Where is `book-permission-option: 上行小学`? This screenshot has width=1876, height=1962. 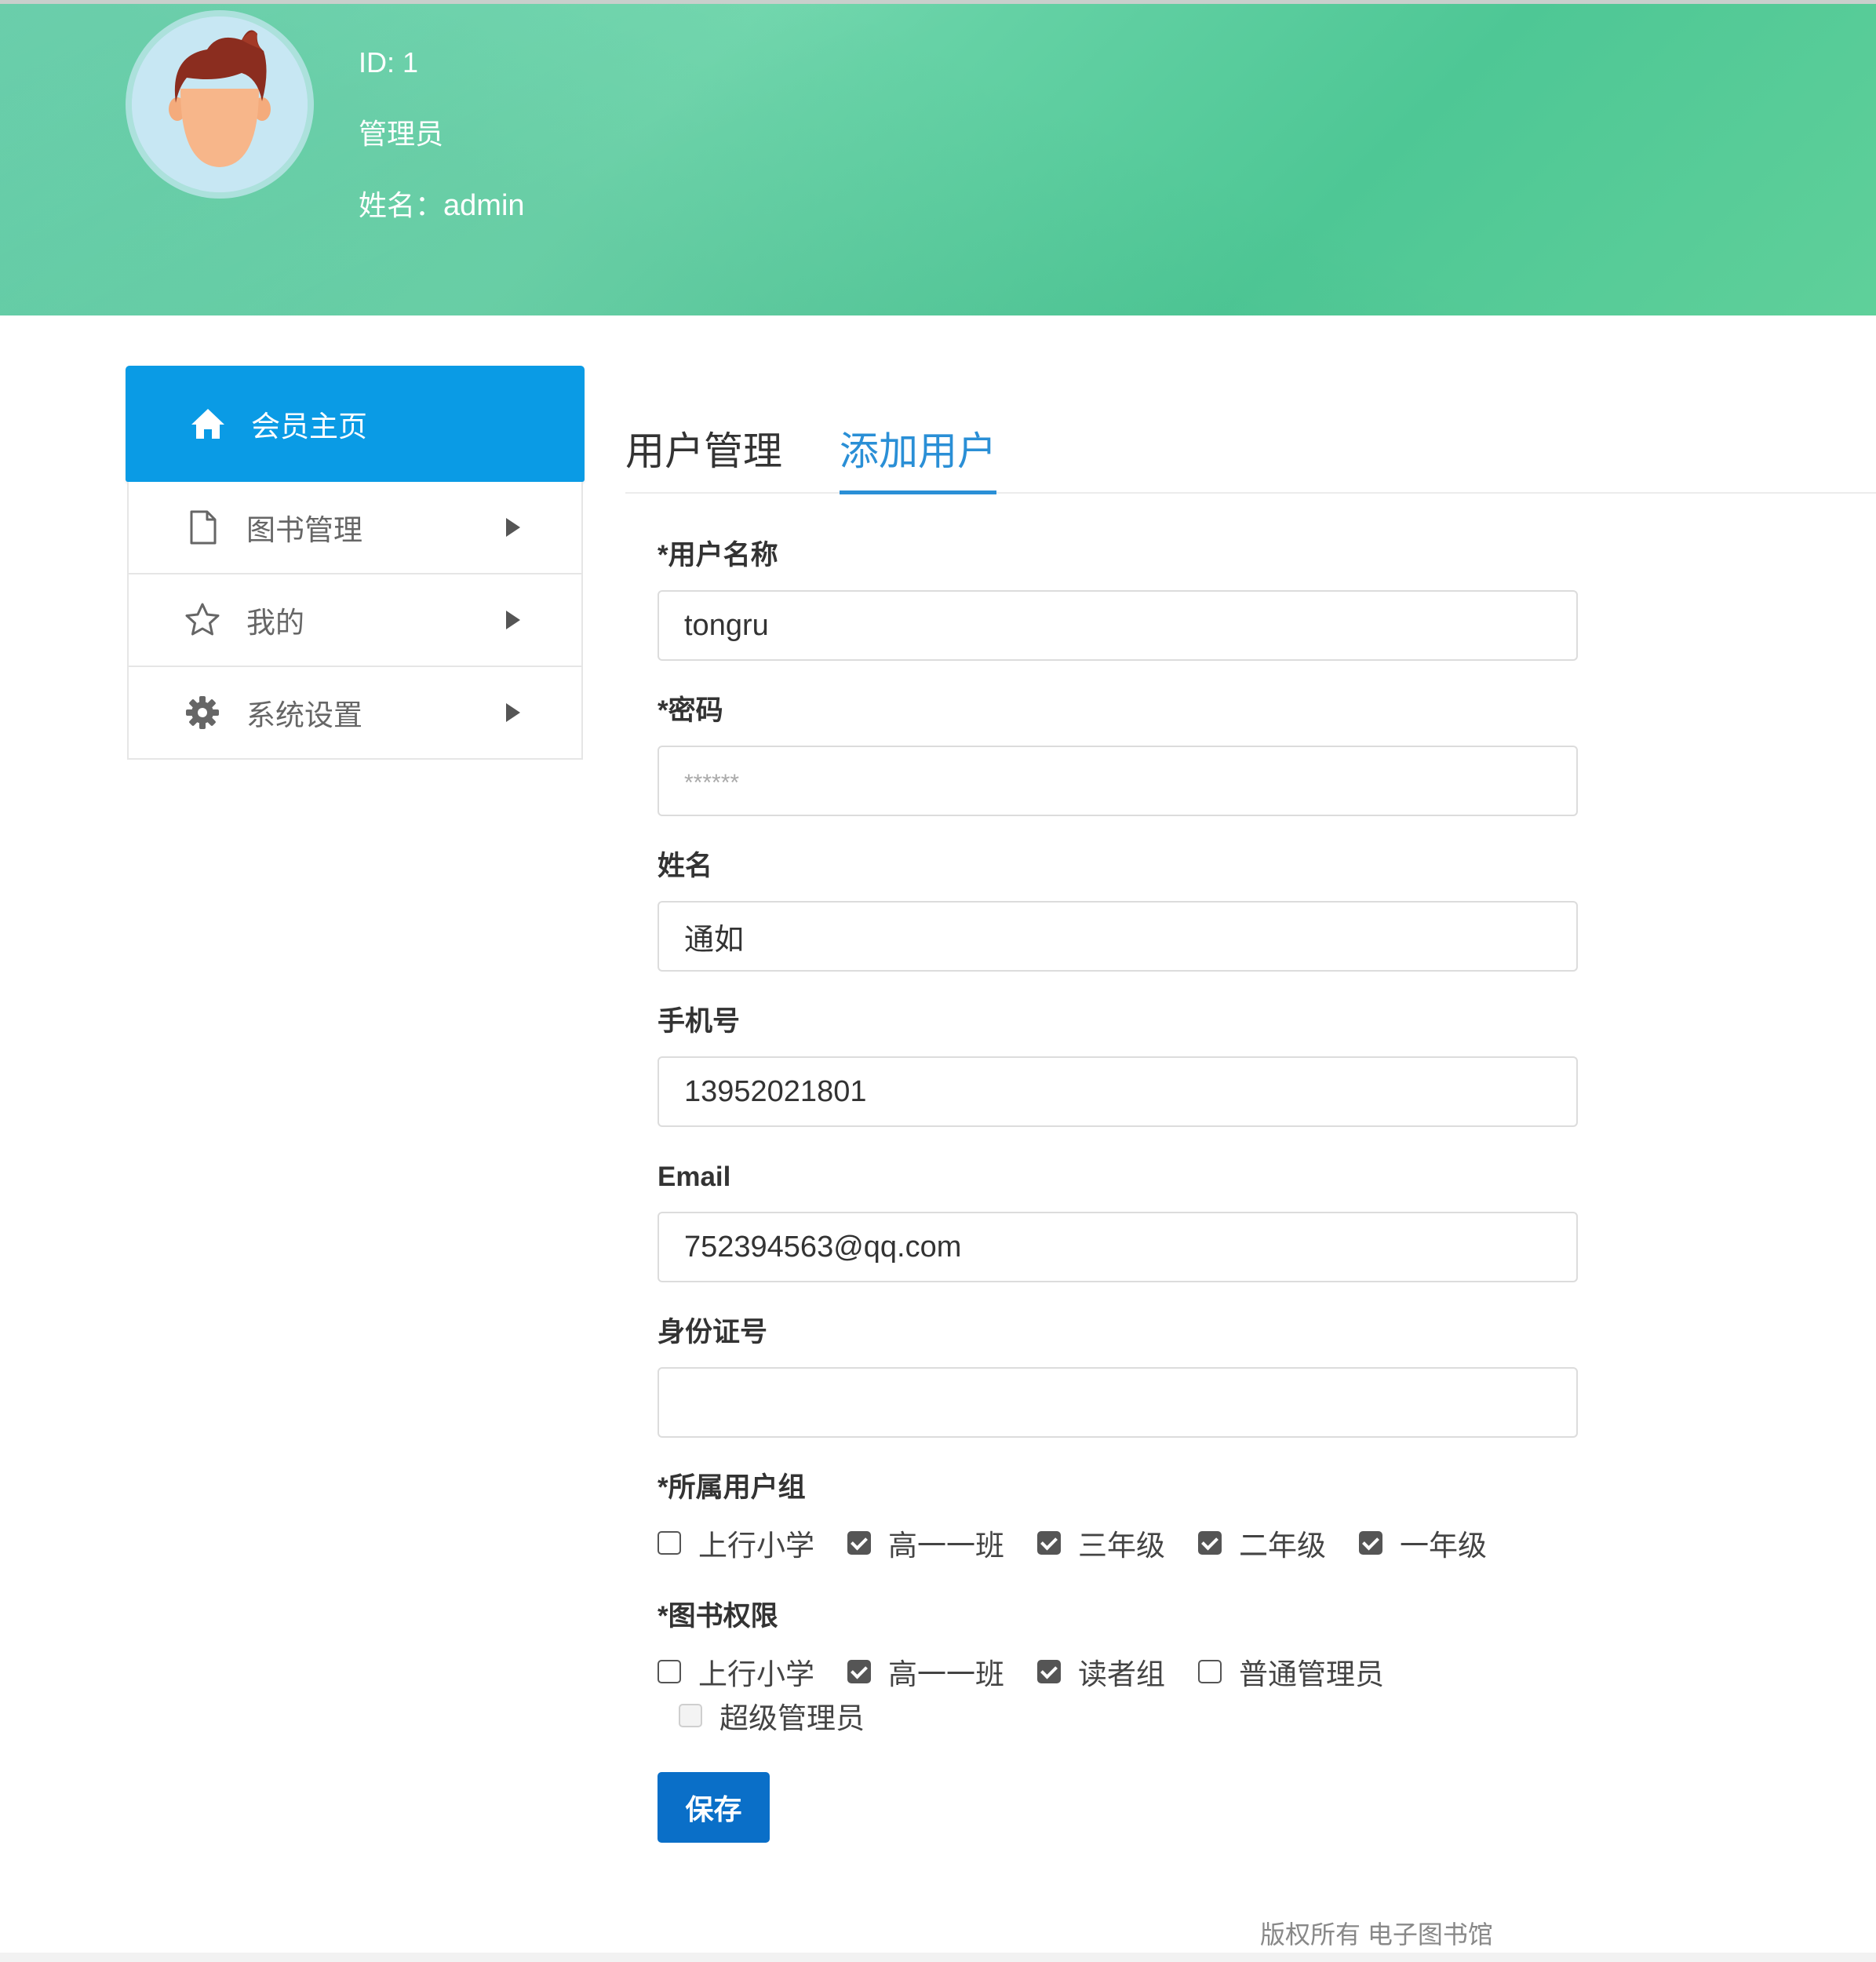 book-permission-option: 上行小学 is located at coordinates (736, 1672).